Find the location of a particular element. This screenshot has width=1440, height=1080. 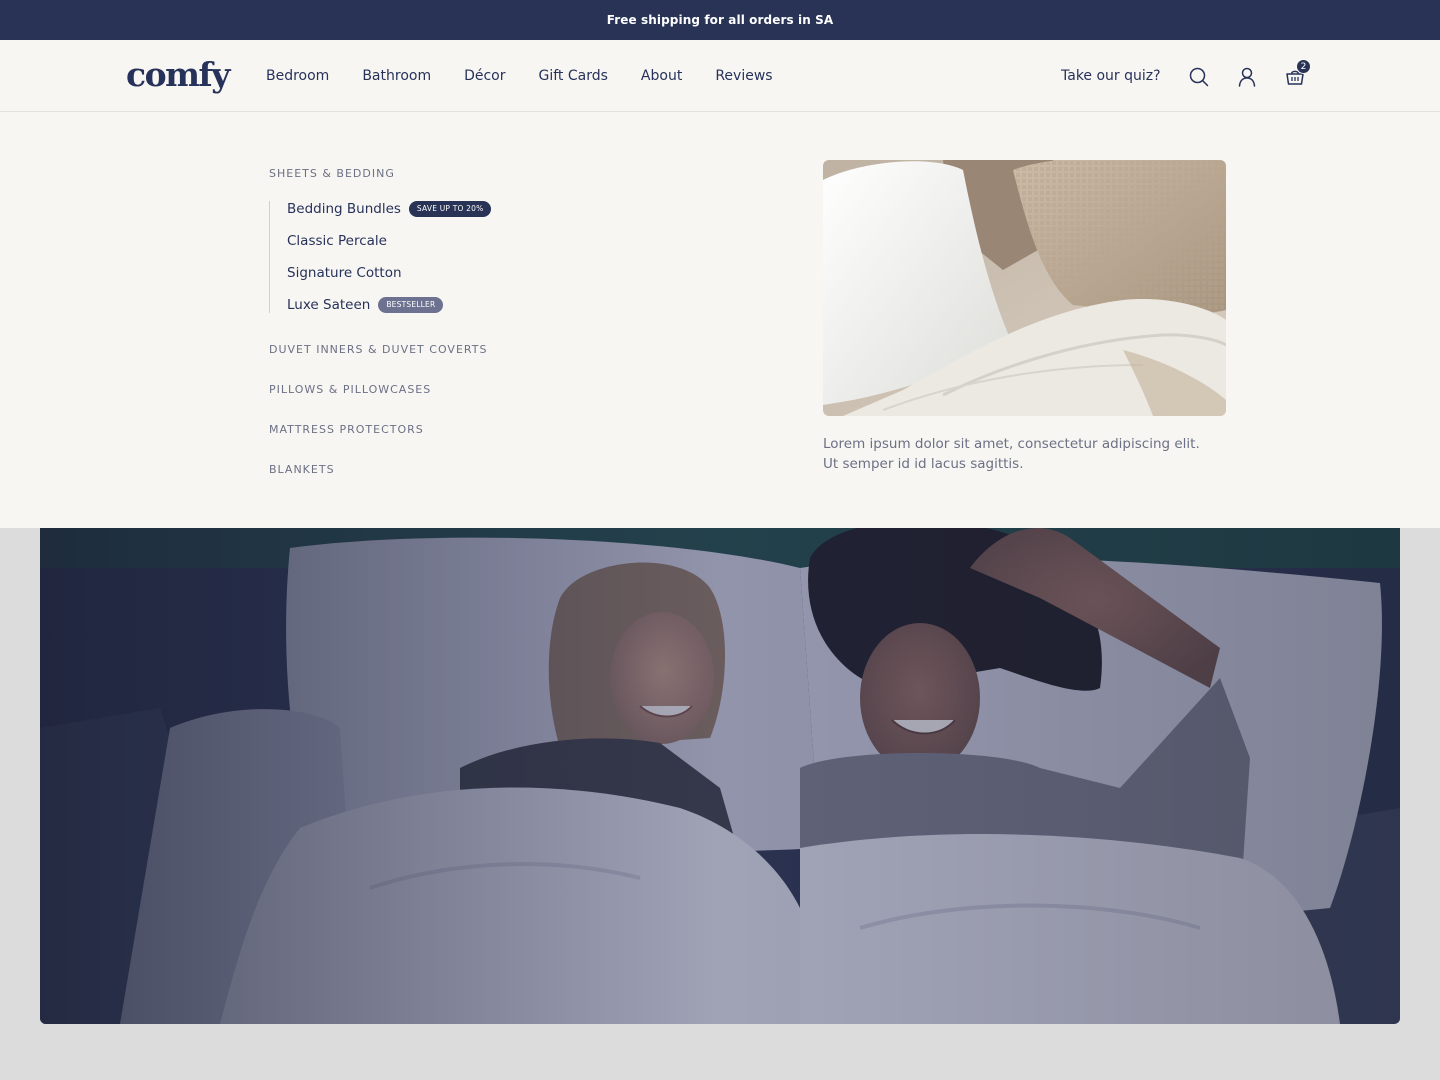

menu-section-pillows: PILLOWS & PILLOWCASES is located at coordinates (350, 389).